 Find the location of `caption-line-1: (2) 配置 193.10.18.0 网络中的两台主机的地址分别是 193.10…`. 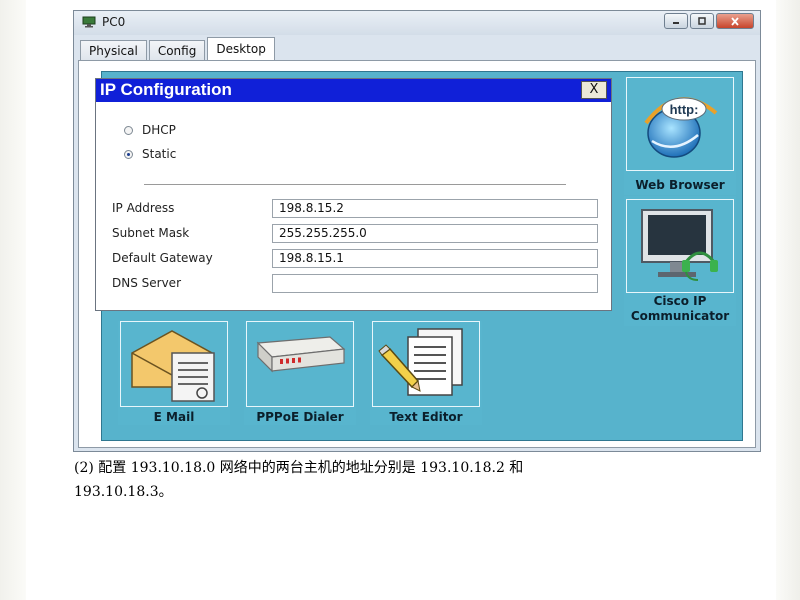

caption-line-1: (2) 配置 193.10.18.0 网络中的两台主机的地址分别是 193.10… is located at coordinates (299, 468).